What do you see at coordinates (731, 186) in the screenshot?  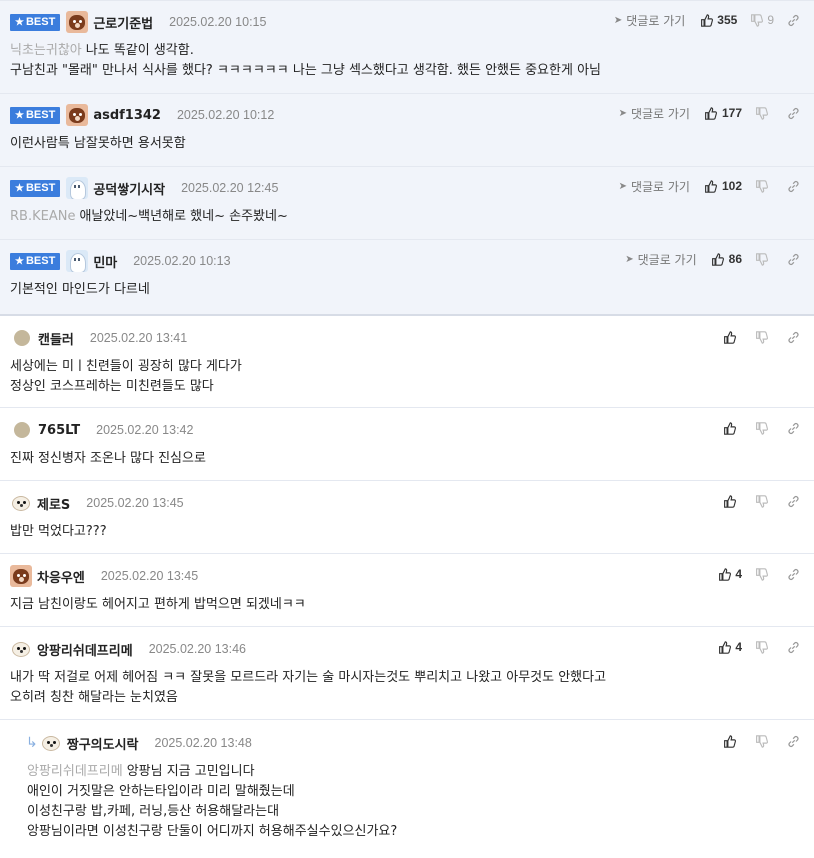 I see `like-count: 102` at bounding box center [731, 186].